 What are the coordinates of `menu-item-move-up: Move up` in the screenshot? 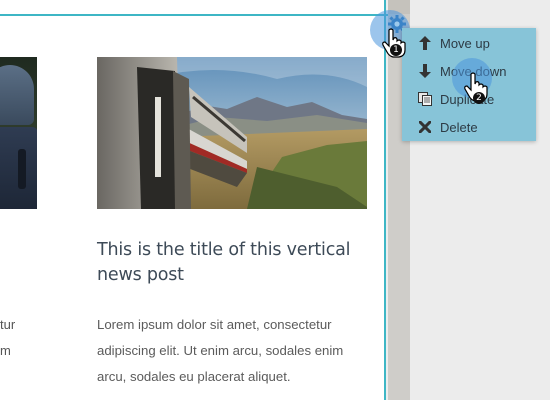 It's located at (469, 43).